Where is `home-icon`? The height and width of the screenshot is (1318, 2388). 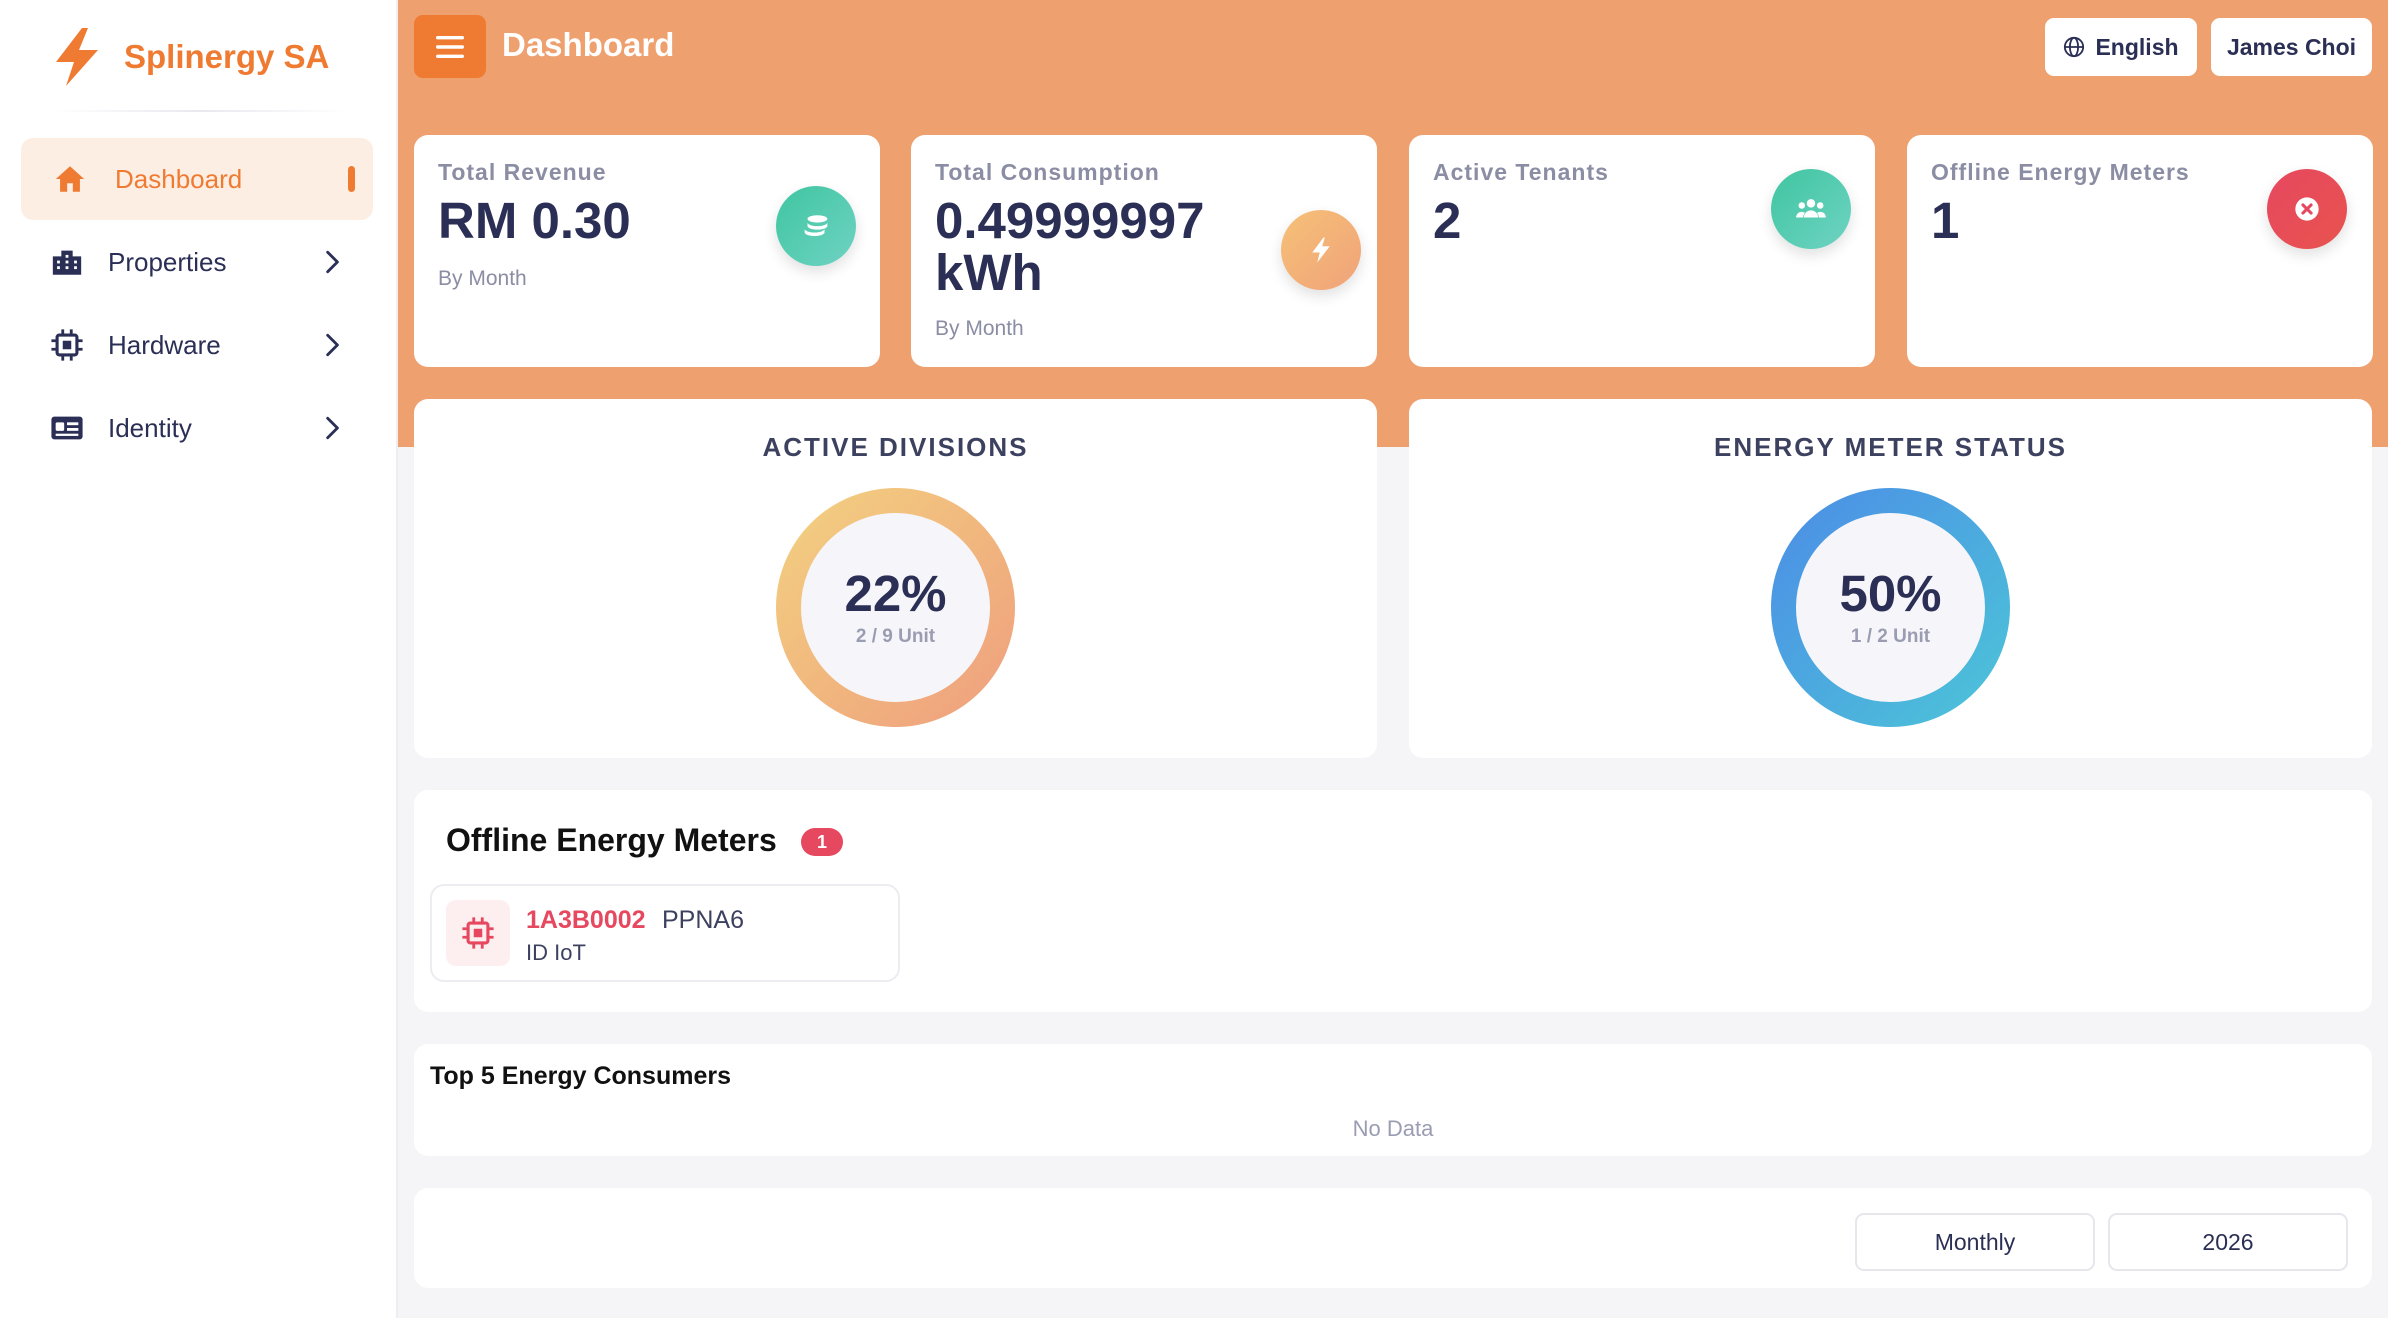 home-icon is located at coordinates (70, 179).